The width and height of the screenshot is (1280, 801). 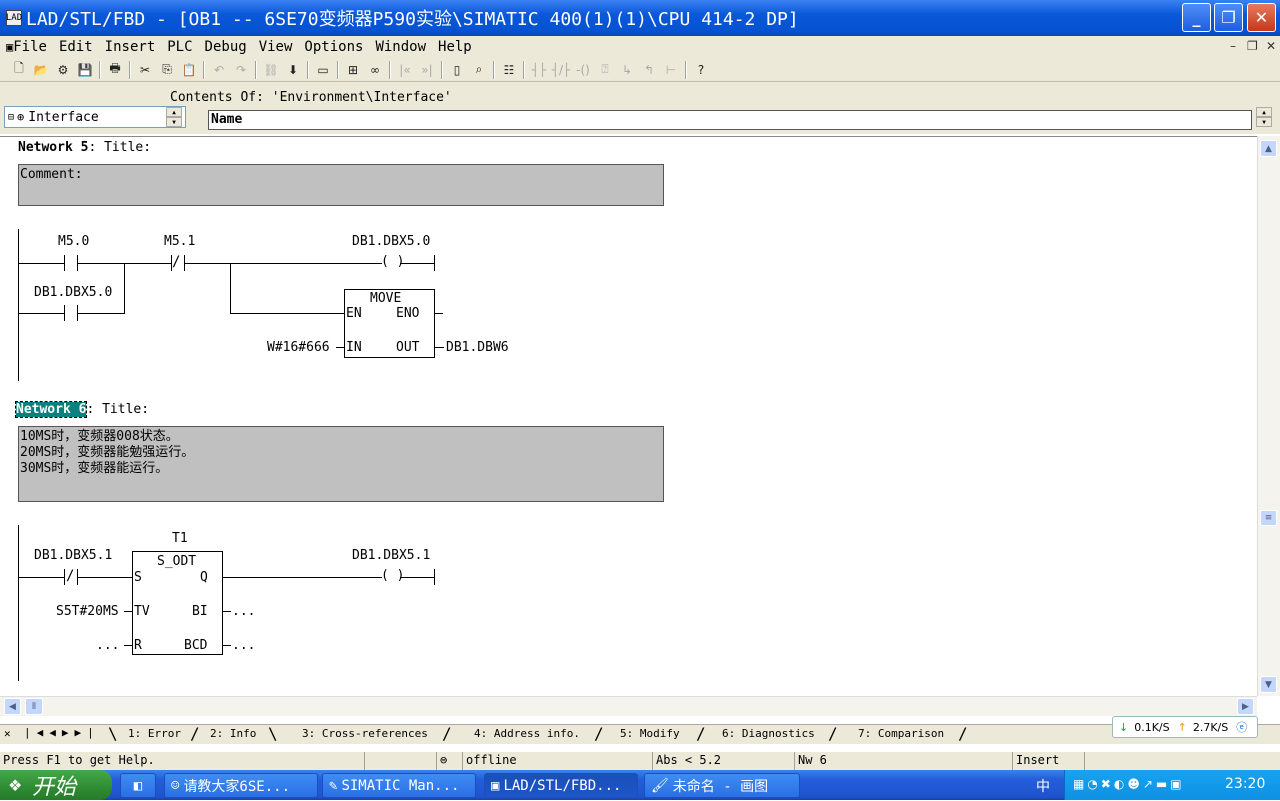 What do you see at coordinates (1264, 112) in the screenshot?
I see `contents-scroll-up: ▲` at bounding box center [1264, 112].